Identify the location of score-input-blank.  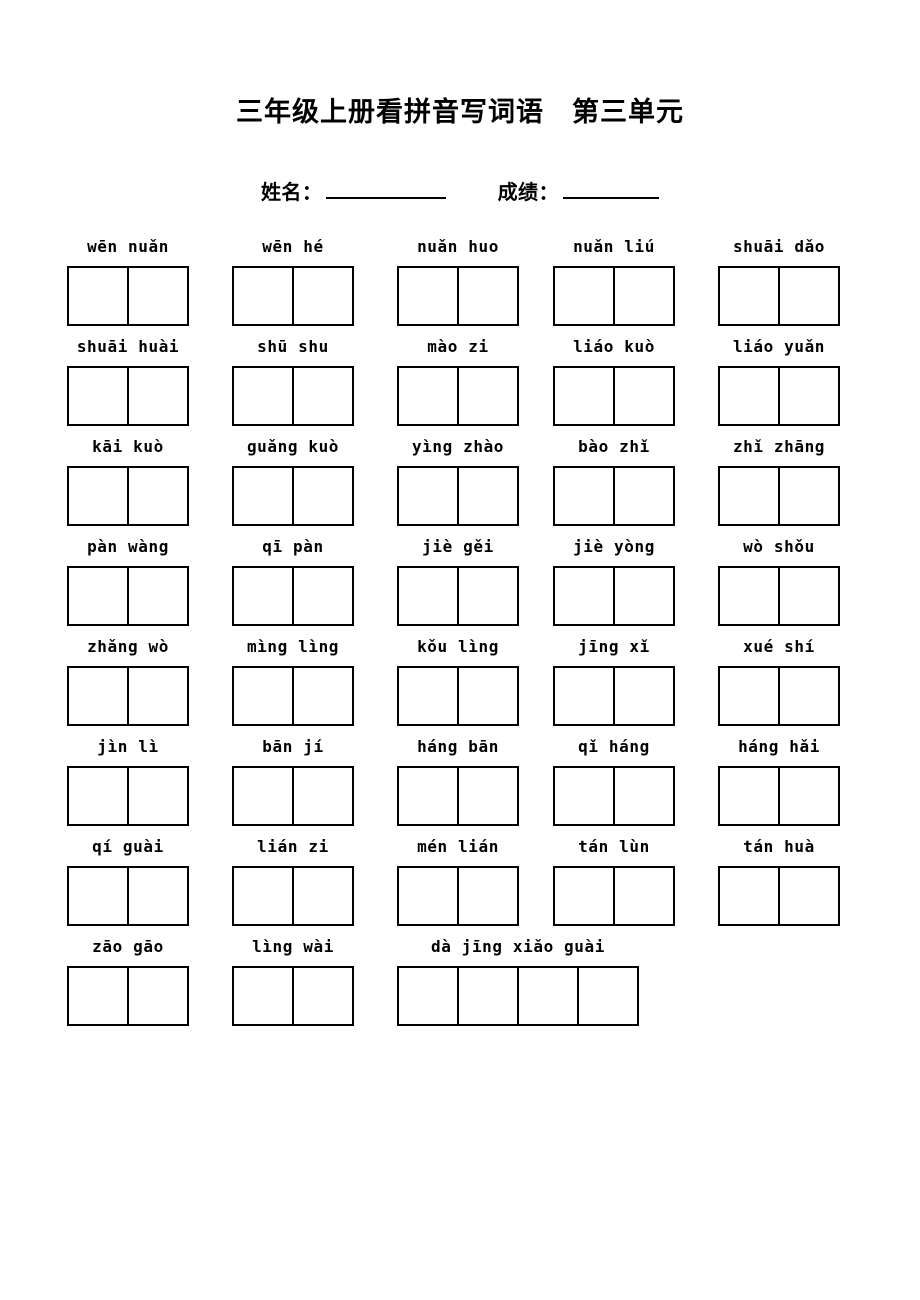
(611, 189).